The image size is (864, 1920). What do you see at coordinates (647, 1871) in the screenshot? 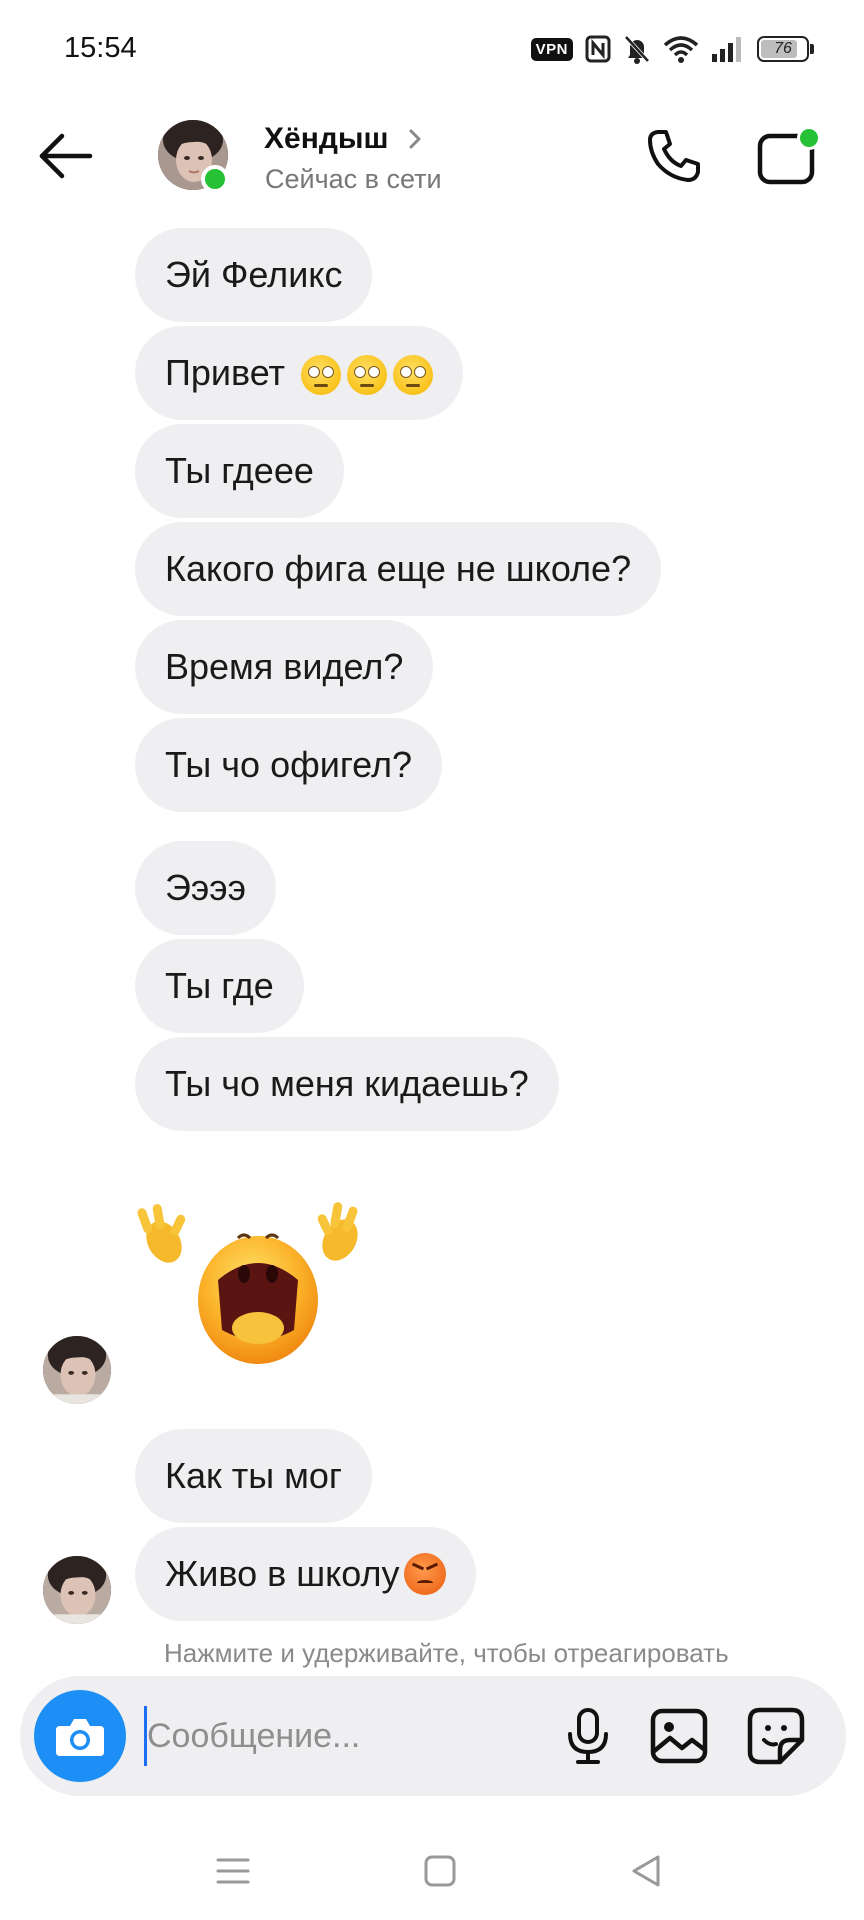
I see `back-icon` at bounding box center [647, 1871].